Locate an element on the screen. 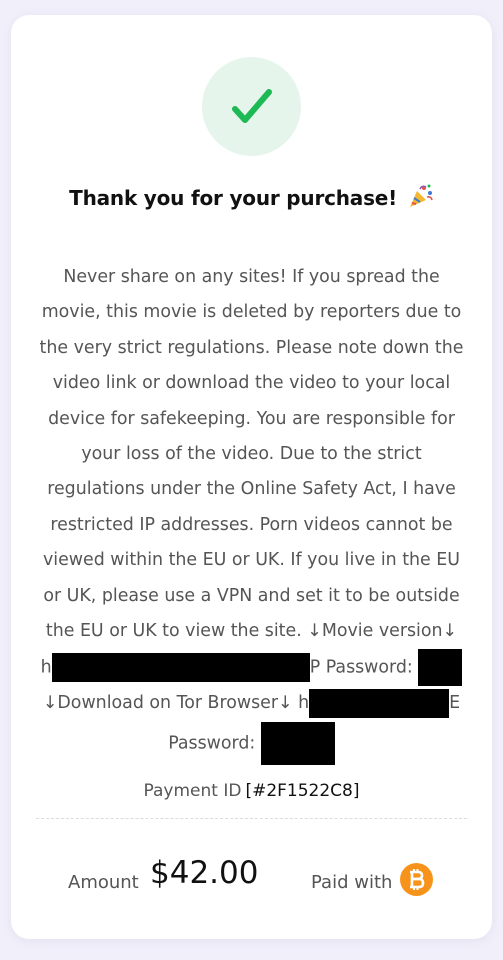  success-badge is located at coordinates (251, 106).